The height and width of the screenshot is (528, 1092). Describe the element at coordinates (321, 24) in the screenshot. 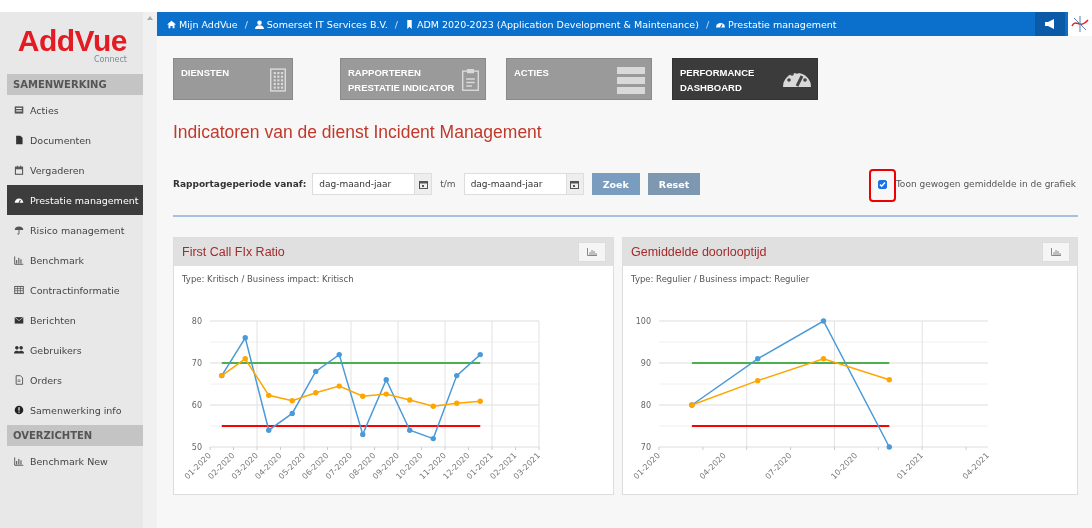

I see `breadcrumb-link: Somerset IT Services B.V.` at that location.